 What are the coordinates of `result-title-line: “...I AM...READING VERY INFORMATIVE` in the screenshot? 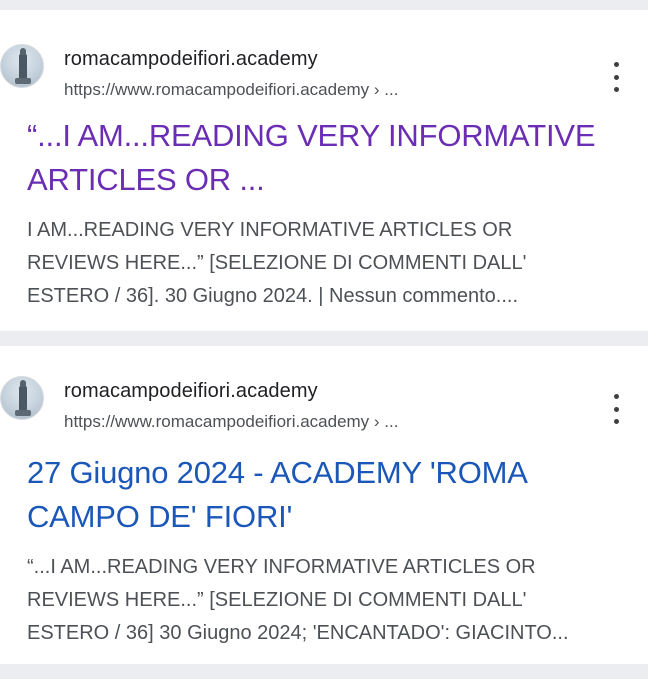 It's located at (317, 136).